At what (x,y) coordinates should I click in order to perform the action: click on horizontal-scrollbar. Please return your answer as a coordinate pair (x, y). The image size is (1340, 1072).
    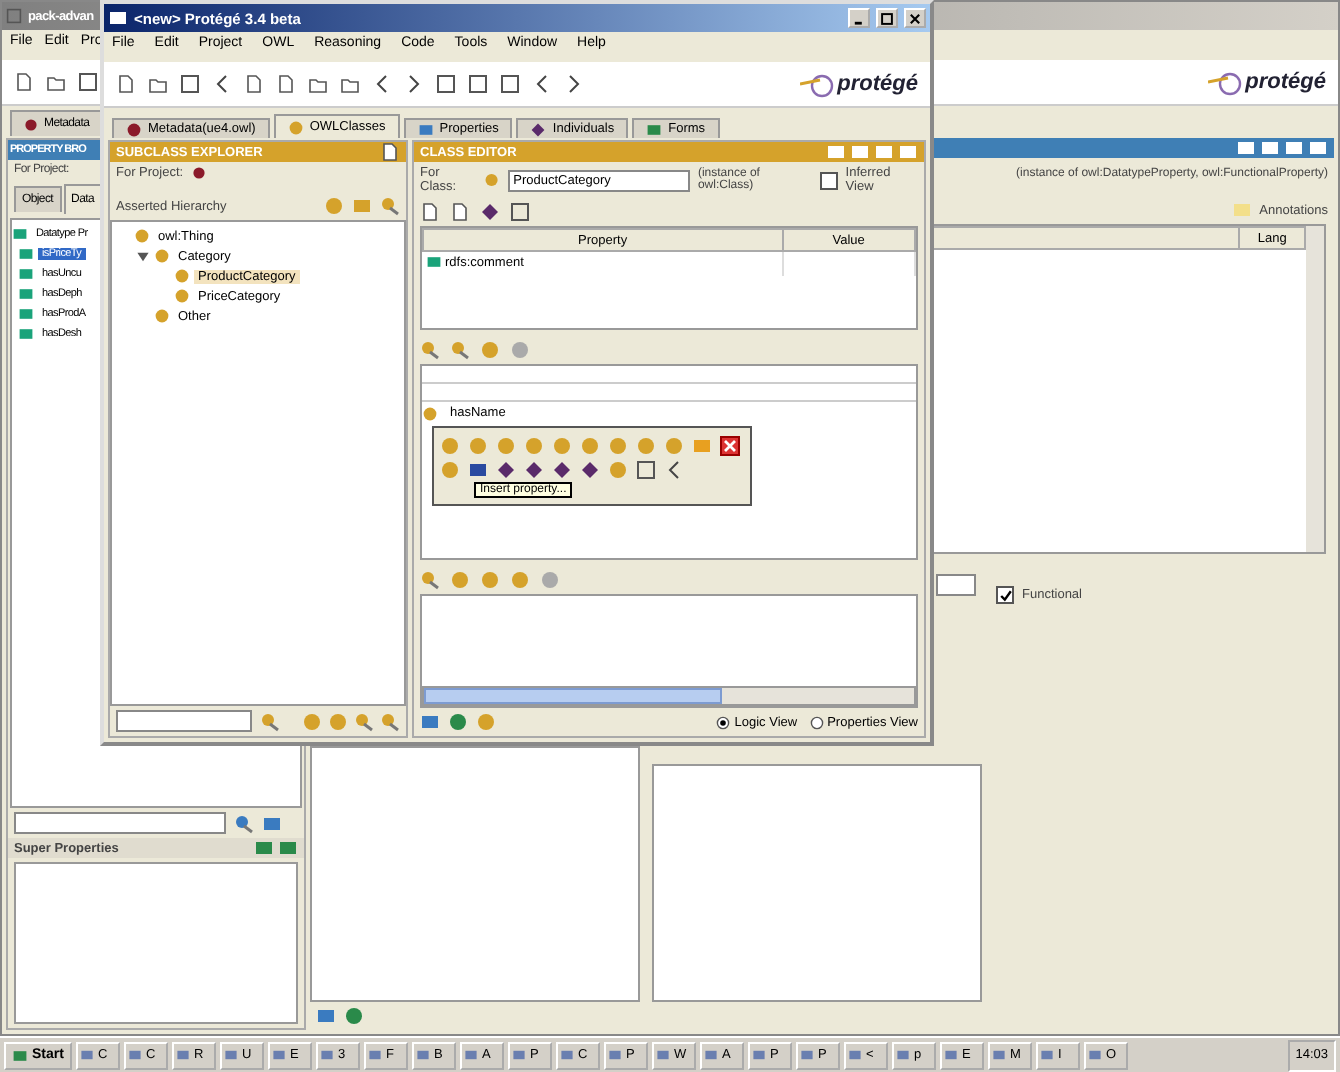
    Looking at the image, I should click on (669, 696).